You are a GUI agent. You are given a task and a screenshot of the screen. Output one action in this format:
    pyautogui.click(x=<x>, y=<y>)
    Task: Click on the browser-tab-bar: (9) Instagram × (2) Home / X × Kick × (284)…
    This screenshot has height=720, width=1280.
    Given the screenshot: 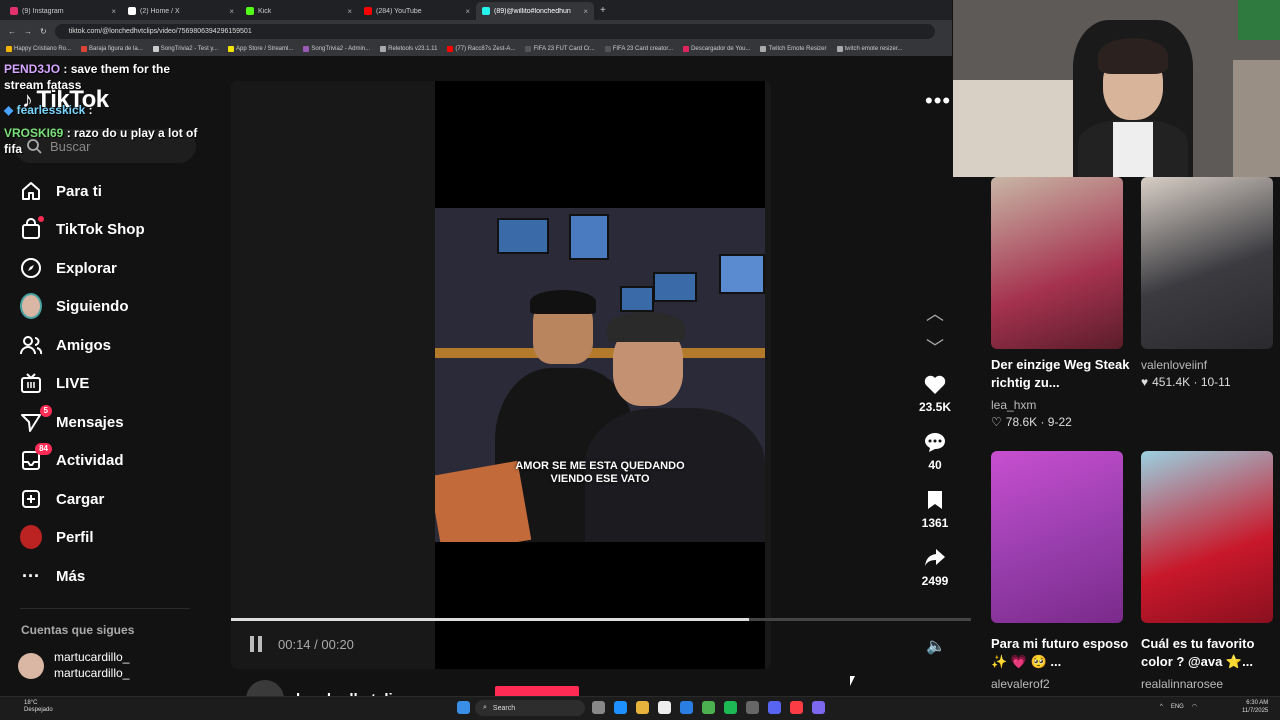 What is the action you would take?
    pyautogui.click(x=476, y=10)
    